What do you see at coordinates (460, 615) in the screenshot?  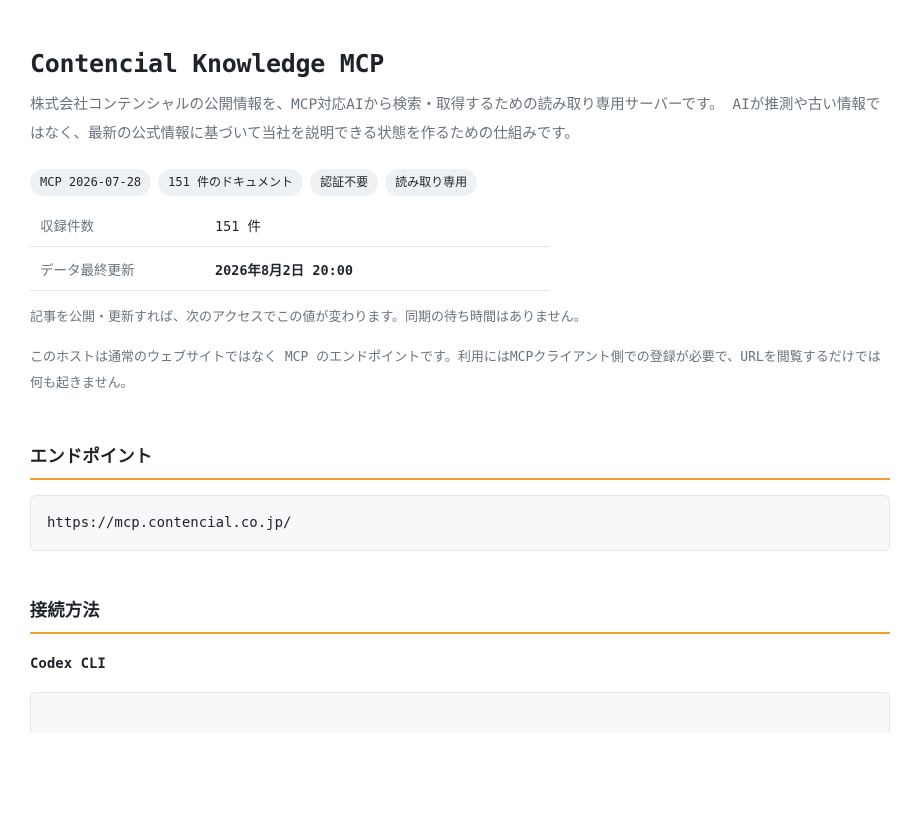 I see `connect-heading: 接続方法` at bounding box center [460, 615].